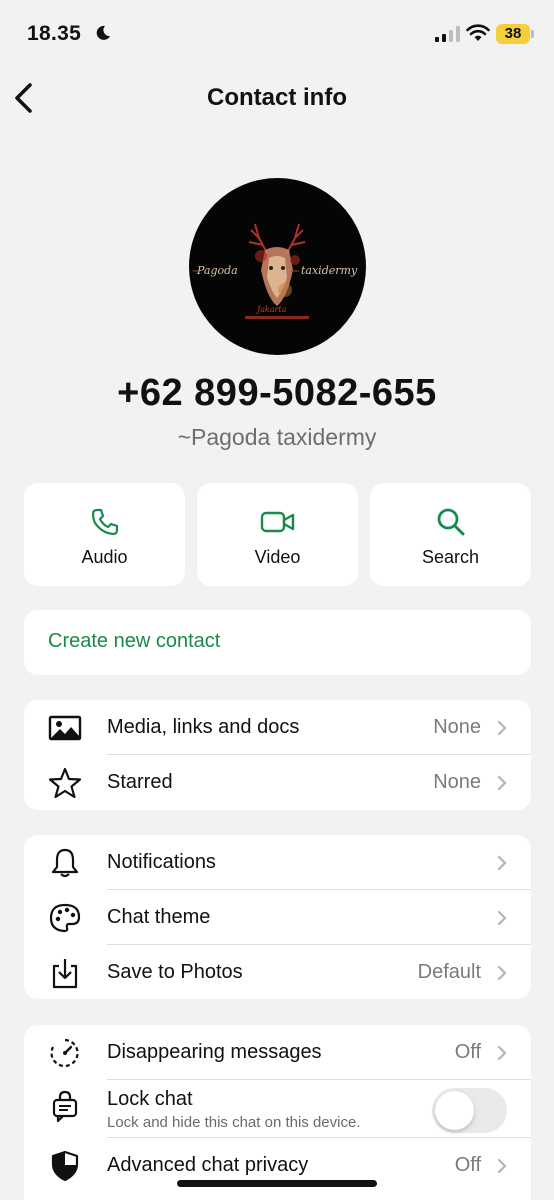  Describe the element at coordinates (65, 974) in the screenshot. I see `download-icon` at that location.